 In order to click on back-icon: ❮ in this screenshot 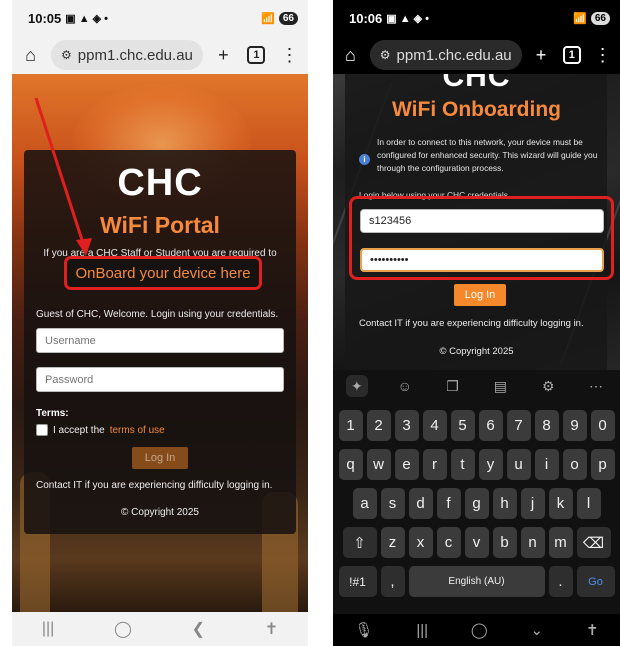, I will do `click(198, 629)`.